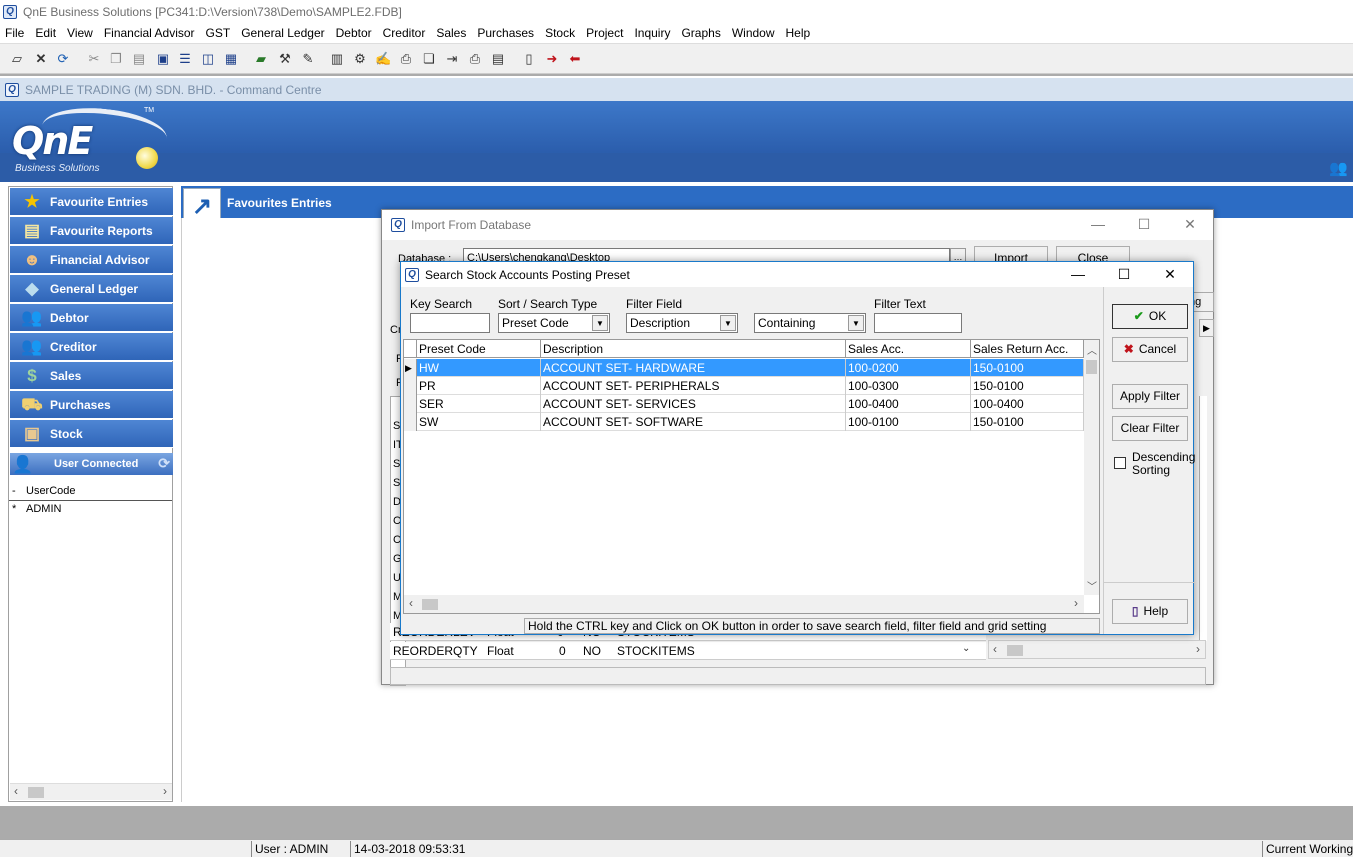 The height and width of the screenshot is (857, 1353). What do you see at coordinates (652, 33) in the screenshot?
I see `menu-inquiry: Inquiry` at bounding box center [652, 33].